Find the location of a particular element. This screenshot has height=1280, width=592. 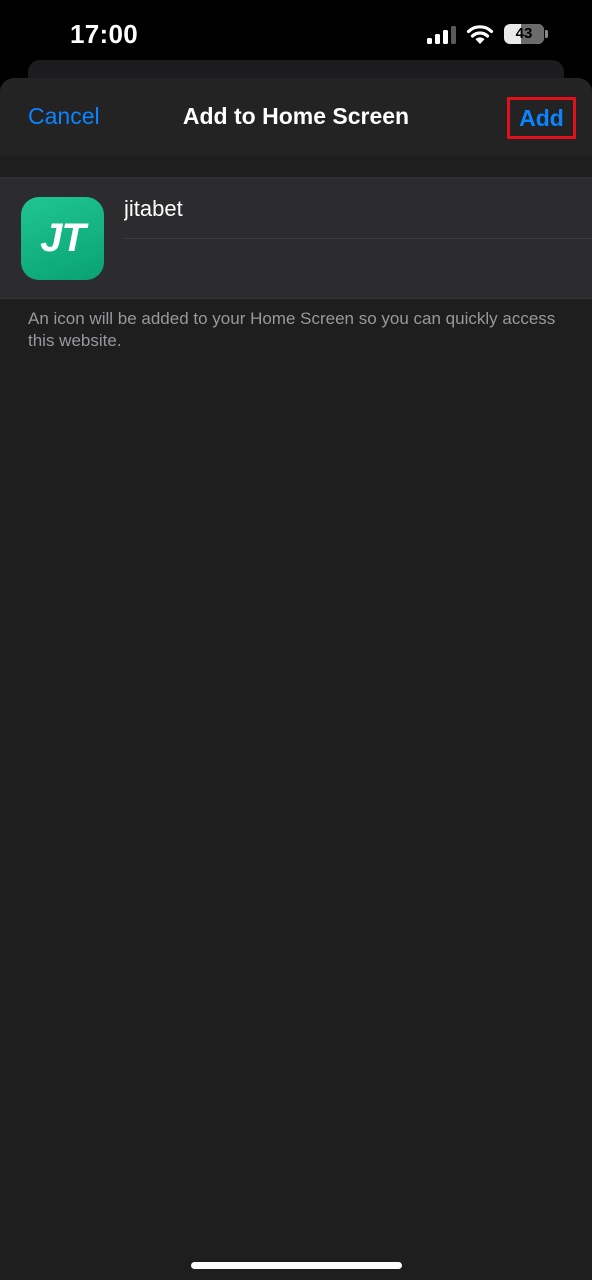

app-entry-row: JT is located at coordinates (296, 238).